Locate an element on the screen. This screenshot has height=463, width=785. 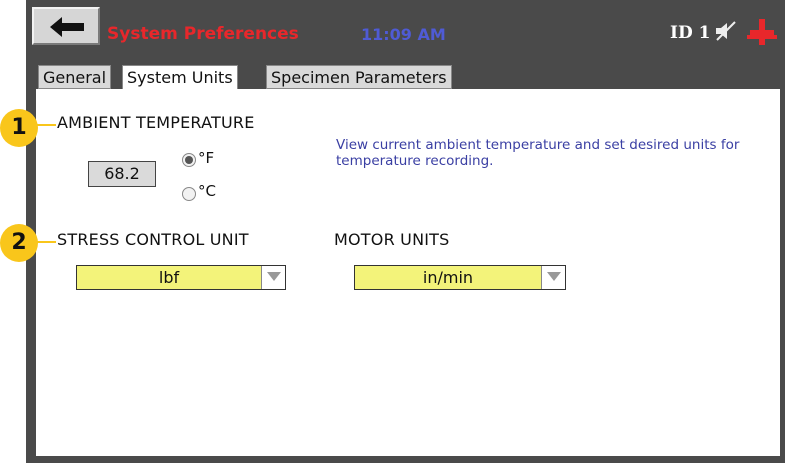
header-bar: System Preferences 11:09 AM ID 1 is located at coordinates (405, 31).